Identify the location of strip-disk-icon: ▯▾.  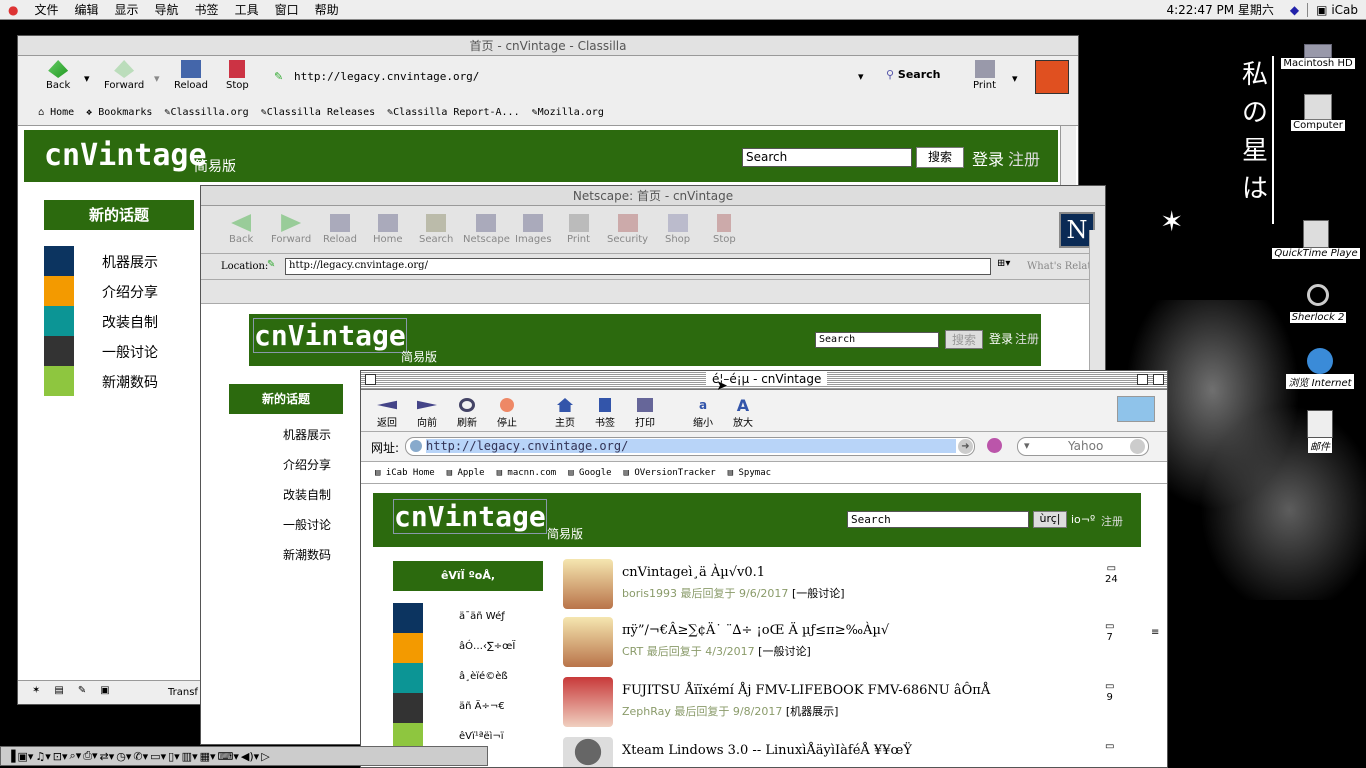
(174, 756).